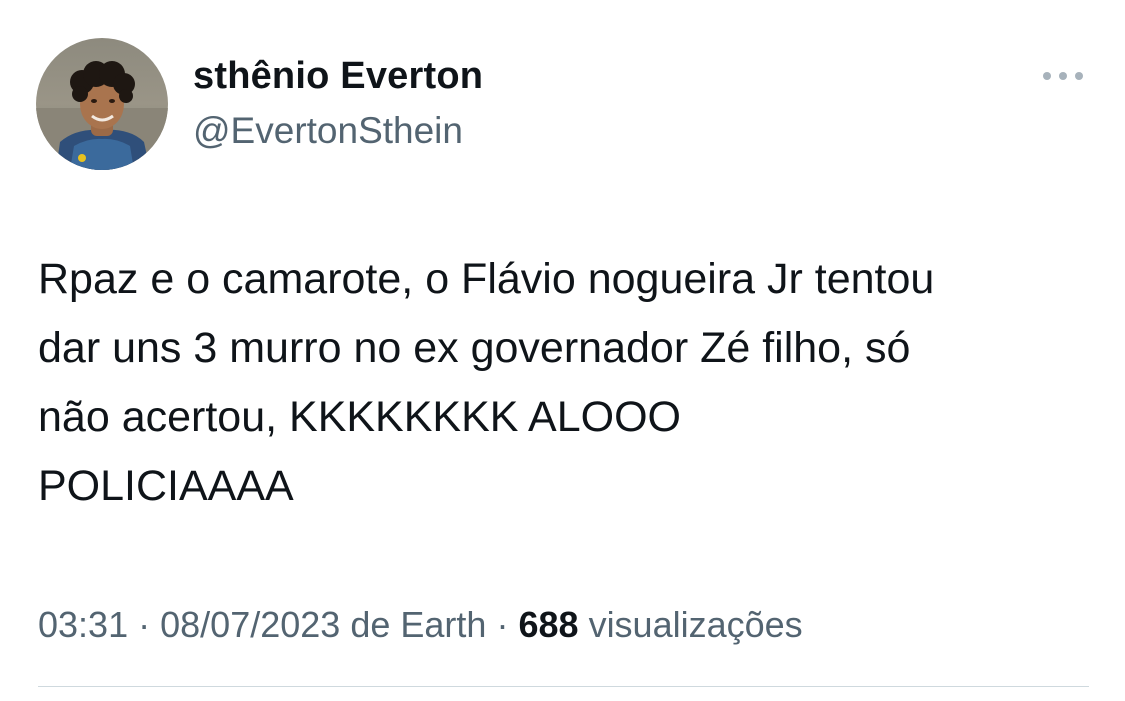 The height and width of the screenshot is (701, 1125). What do you see at coordinates (328, 131) in the screenshot?
I see `user-handle: @EvertonSthein` at bounding box center [328, 131].